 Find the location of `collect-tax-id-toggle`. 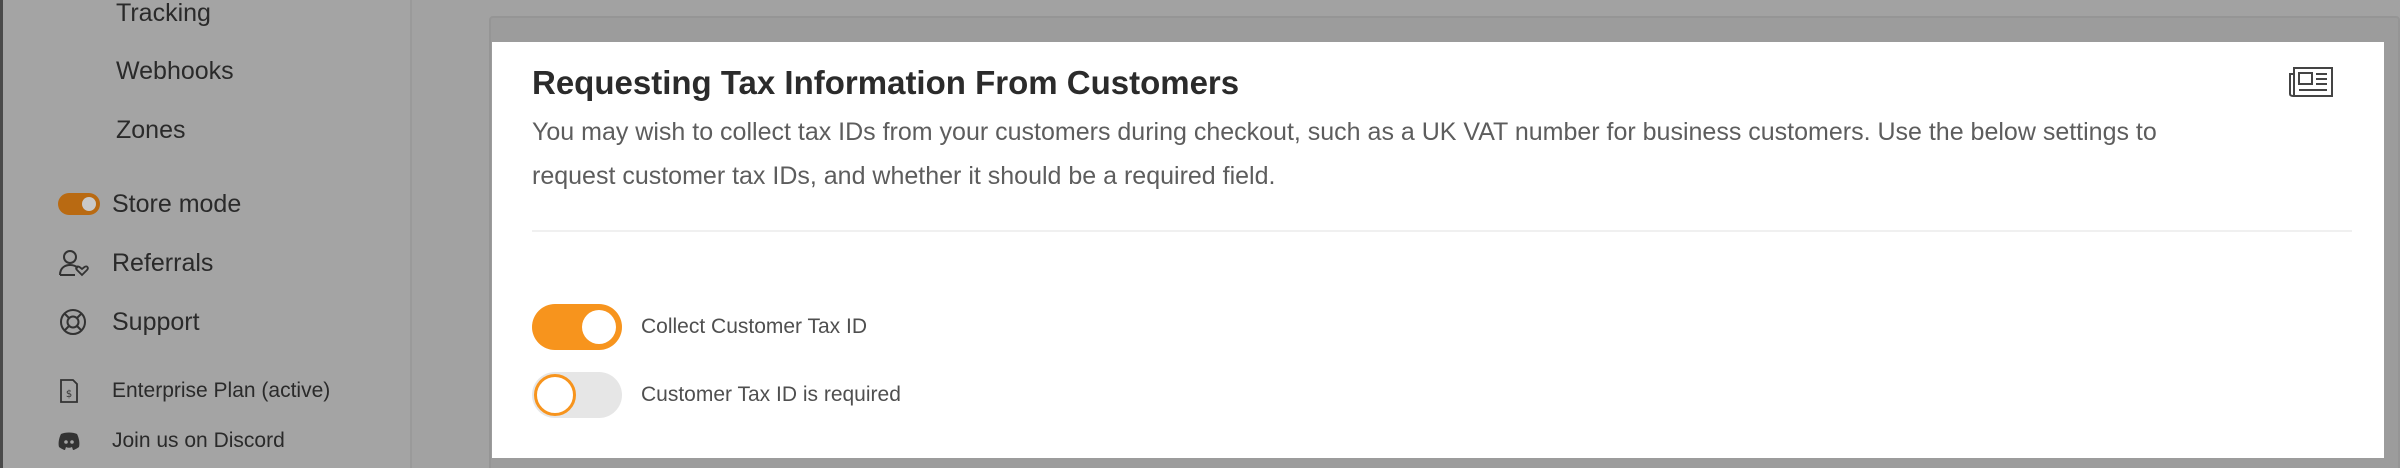

collect-tax-id-toggle is located at coordinates (577, 327).